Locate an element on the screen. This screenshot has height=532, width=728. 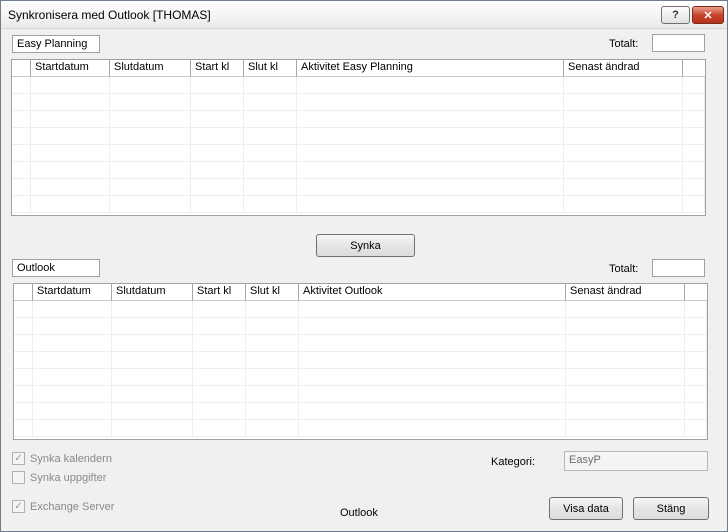
checkbox-empty-icon is located at coordinates (18, 477).